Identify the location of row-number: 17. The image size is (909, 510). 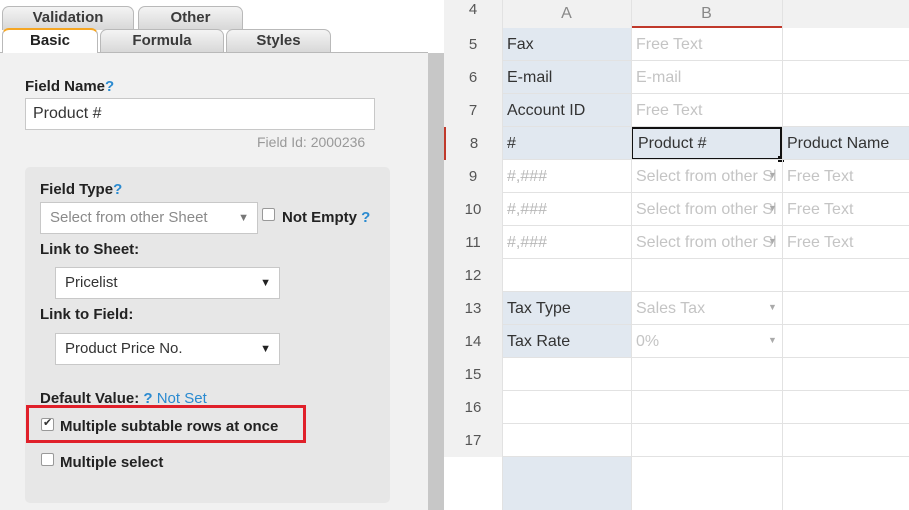
(473, 440).